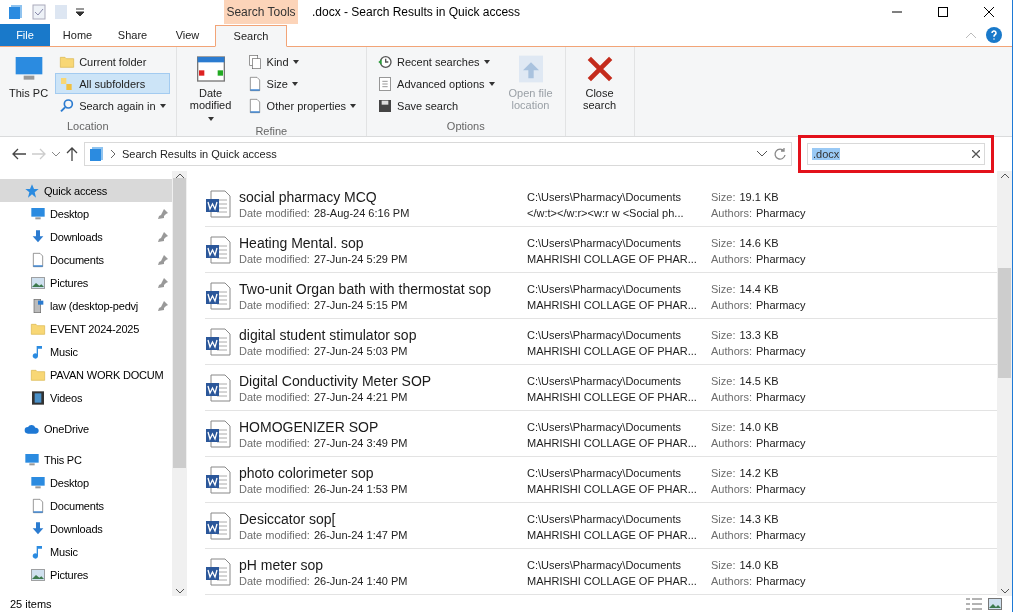 Image resolution: width=1024 pixels, height=612 pixels. What do you see at coordinates (994, 35) in the screenshot?
I see `help-icon` at bounding box center [994, 35].